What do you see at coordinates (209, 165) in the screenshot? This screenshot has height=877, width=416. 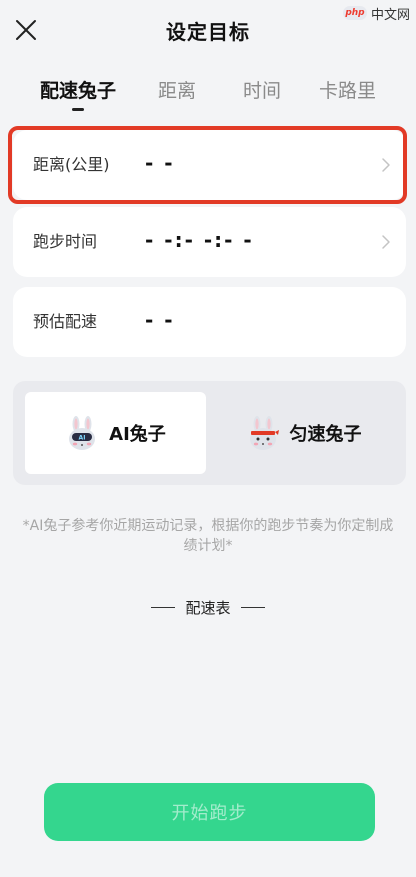 I see `distance-field: 距离(公里) - -` at bounding box center [209, 165].